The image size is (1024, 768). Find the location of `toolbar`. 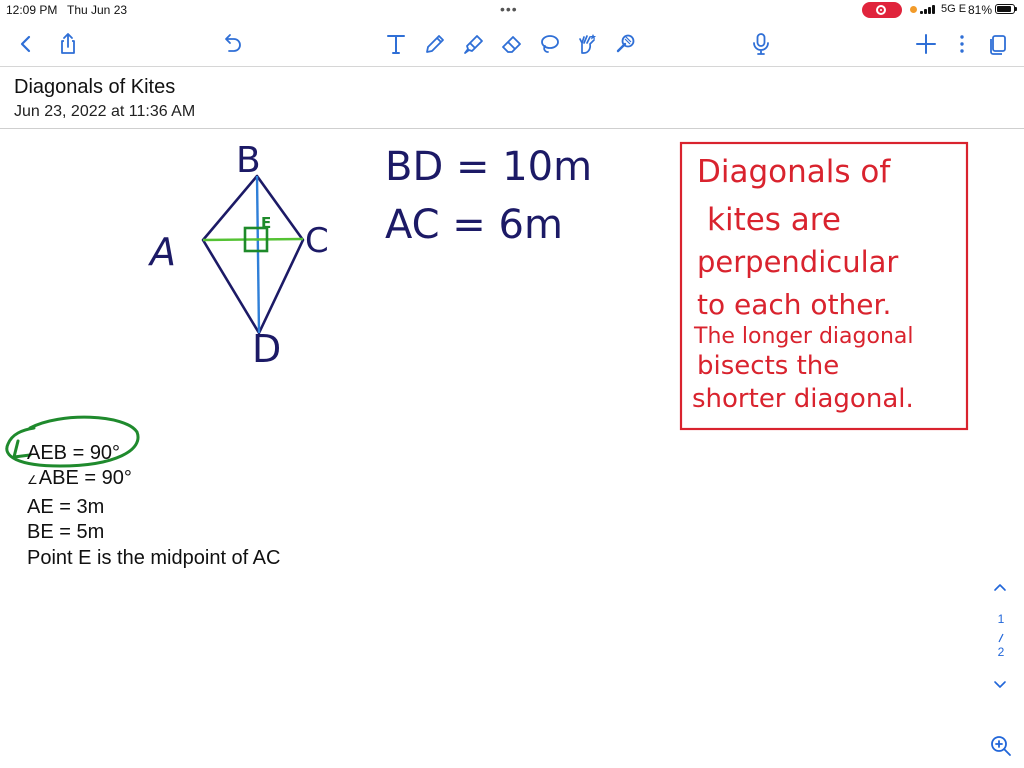

toolbar is located at coordinates (512, 45).